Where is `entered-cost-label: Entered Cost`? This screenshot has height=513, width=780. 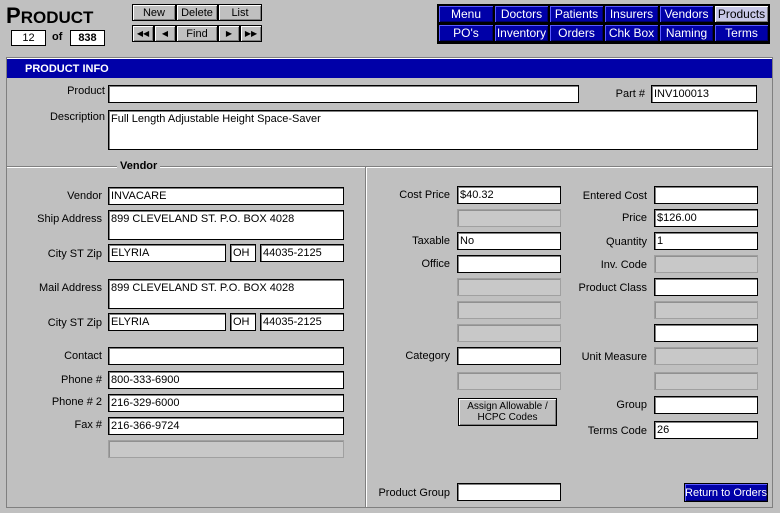 entered-cost-label: Entered Cost is located at coordinates (614, 196).